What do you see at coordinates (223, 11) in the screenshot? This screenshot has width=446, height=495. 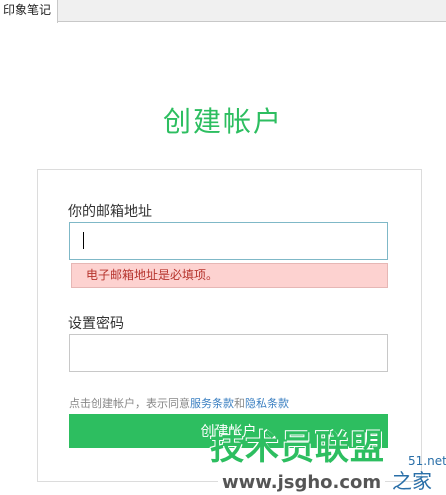 I see `tab-bar: 印象笔记` at bounding box center [223, 11].